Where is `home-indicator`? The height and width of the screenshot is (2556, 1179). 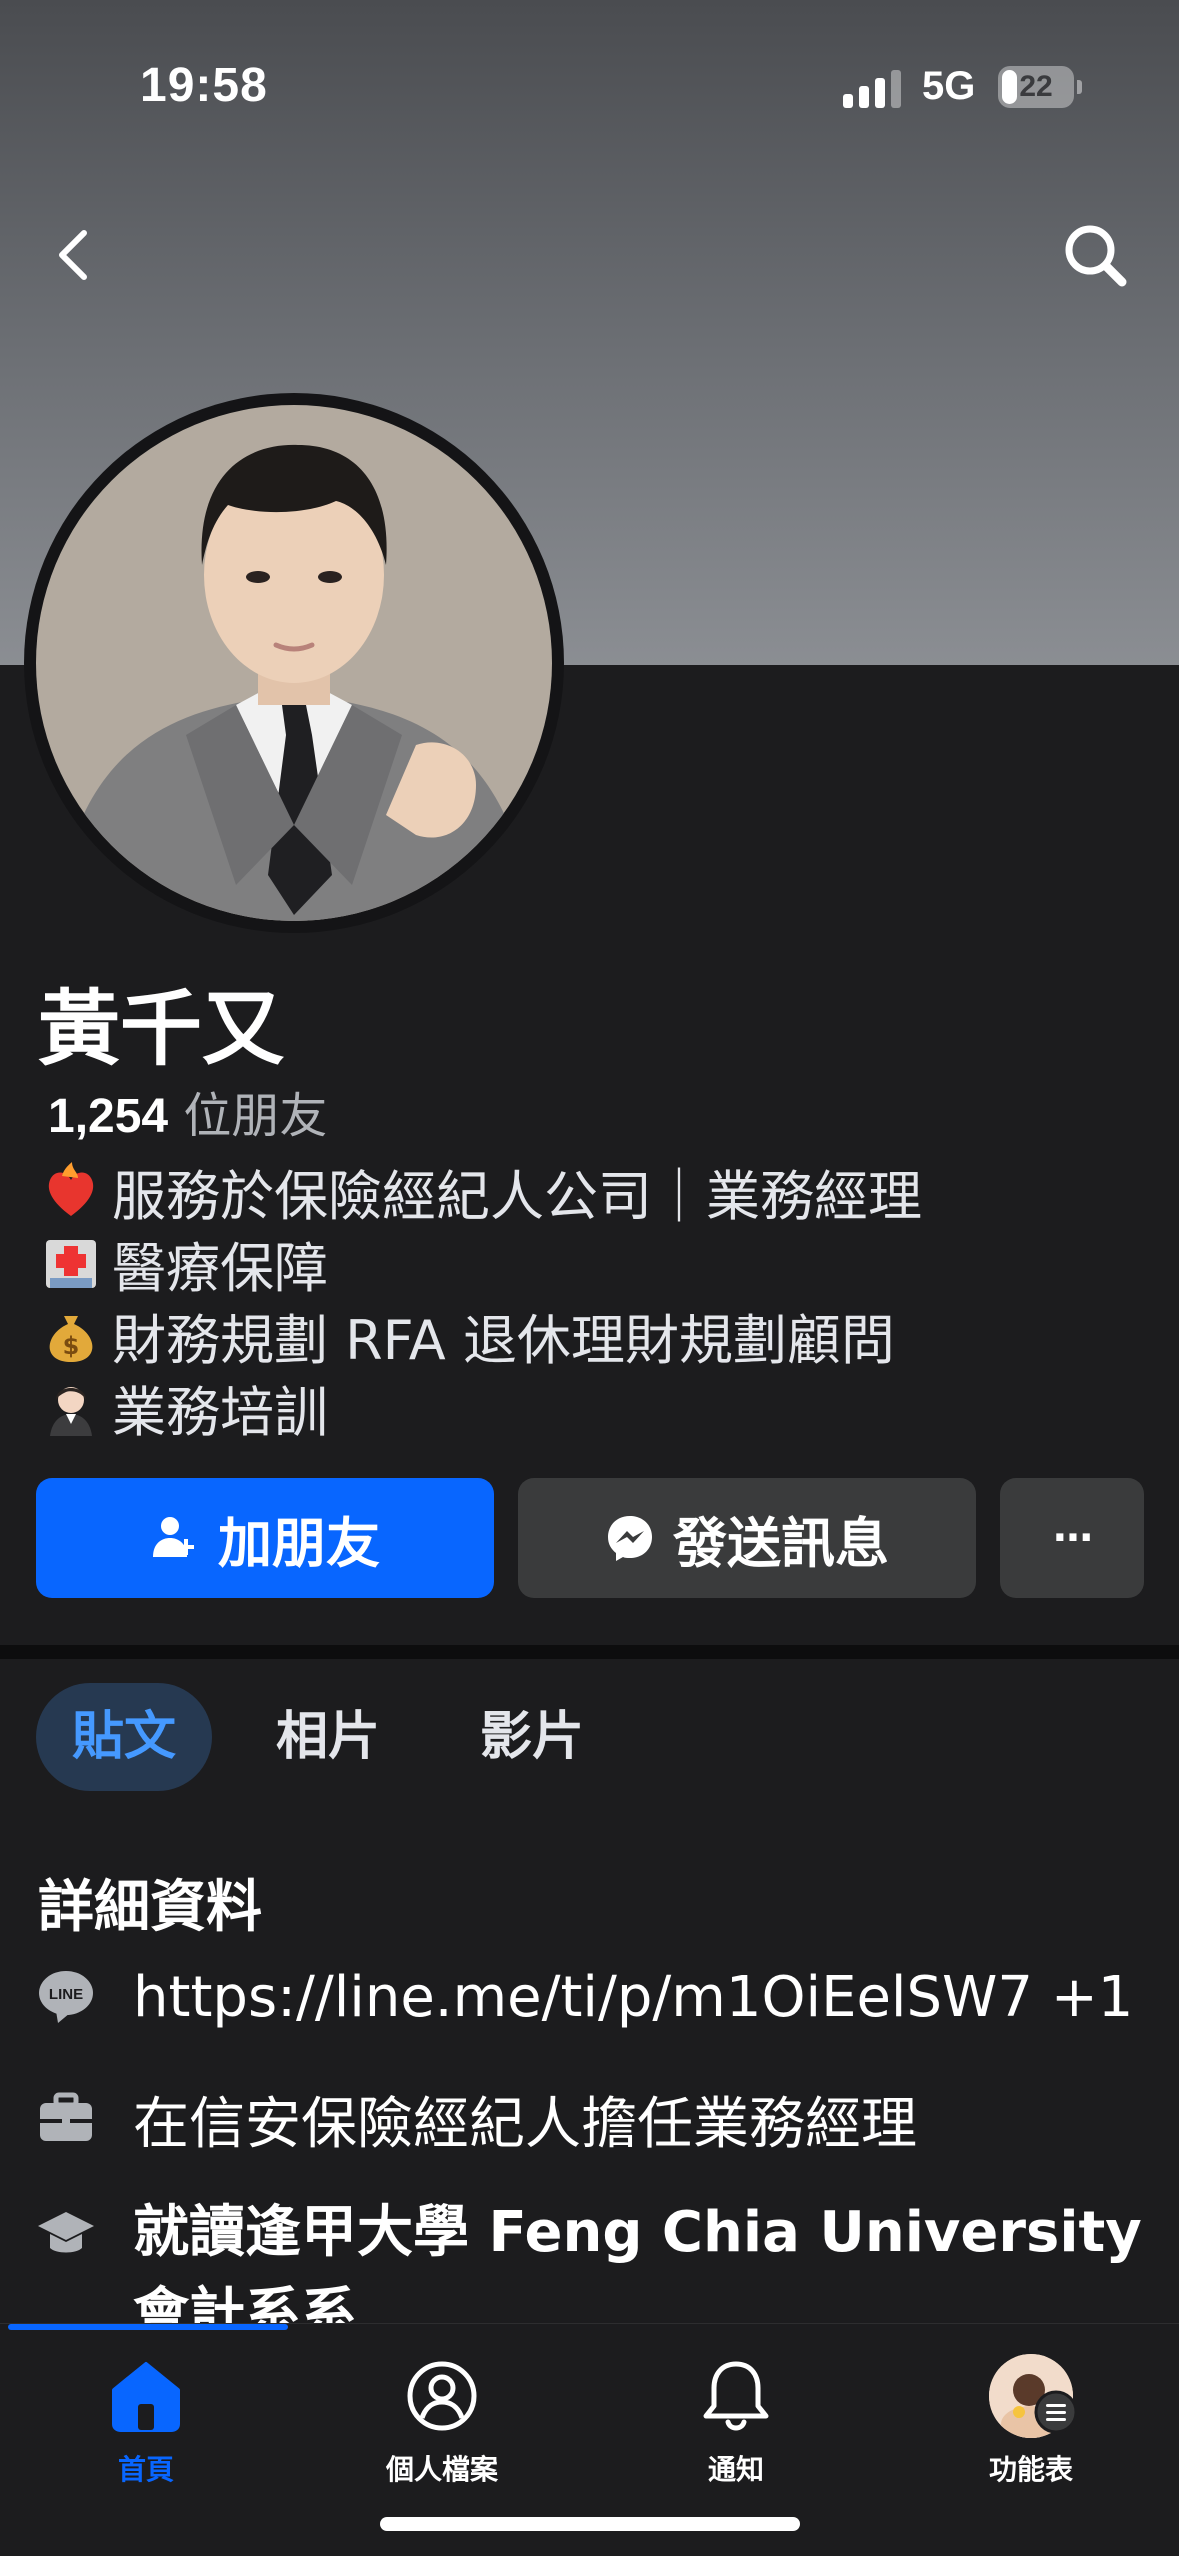
home-indicator is located at coordinates (590, 2524).